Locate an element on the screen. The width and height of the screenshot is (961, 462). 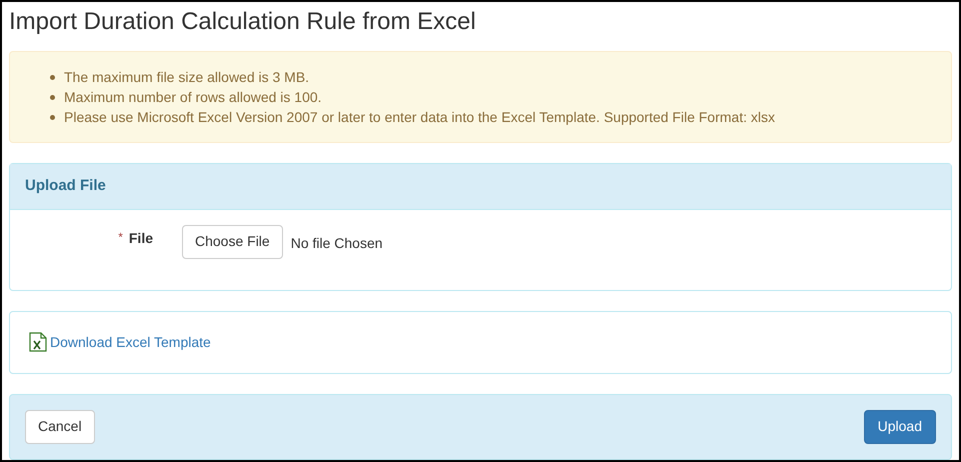
dialog-title: Import Duration Calculation Rule from Excel is located at coordinates (243, 22).